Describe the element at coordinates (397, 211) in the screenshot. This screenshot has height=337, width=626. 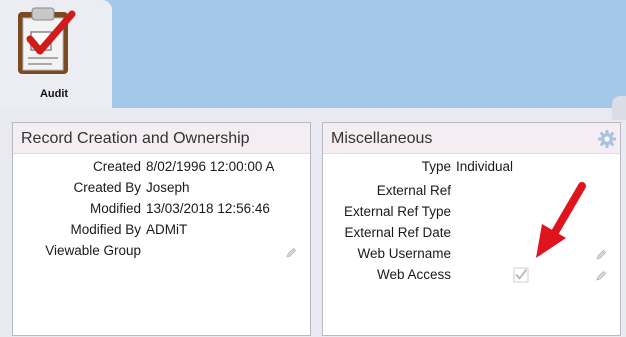
I see `field-external-ref-type-label: External Ref Type` at that location.